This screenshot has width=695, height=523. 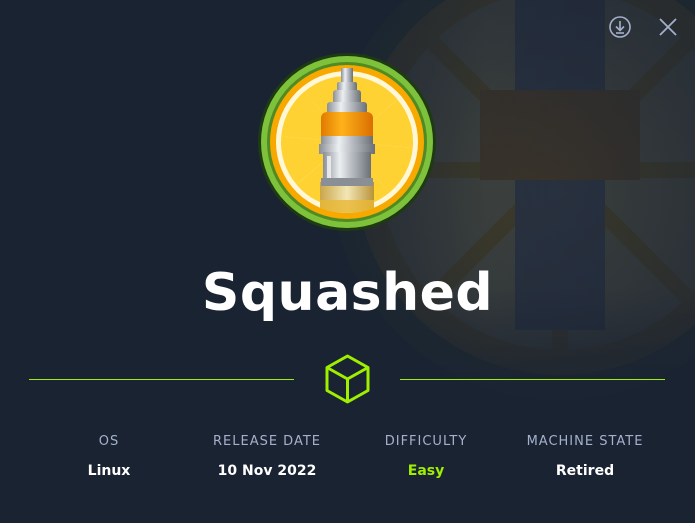 I want to click on close-icon, so click(x=668, y=27).